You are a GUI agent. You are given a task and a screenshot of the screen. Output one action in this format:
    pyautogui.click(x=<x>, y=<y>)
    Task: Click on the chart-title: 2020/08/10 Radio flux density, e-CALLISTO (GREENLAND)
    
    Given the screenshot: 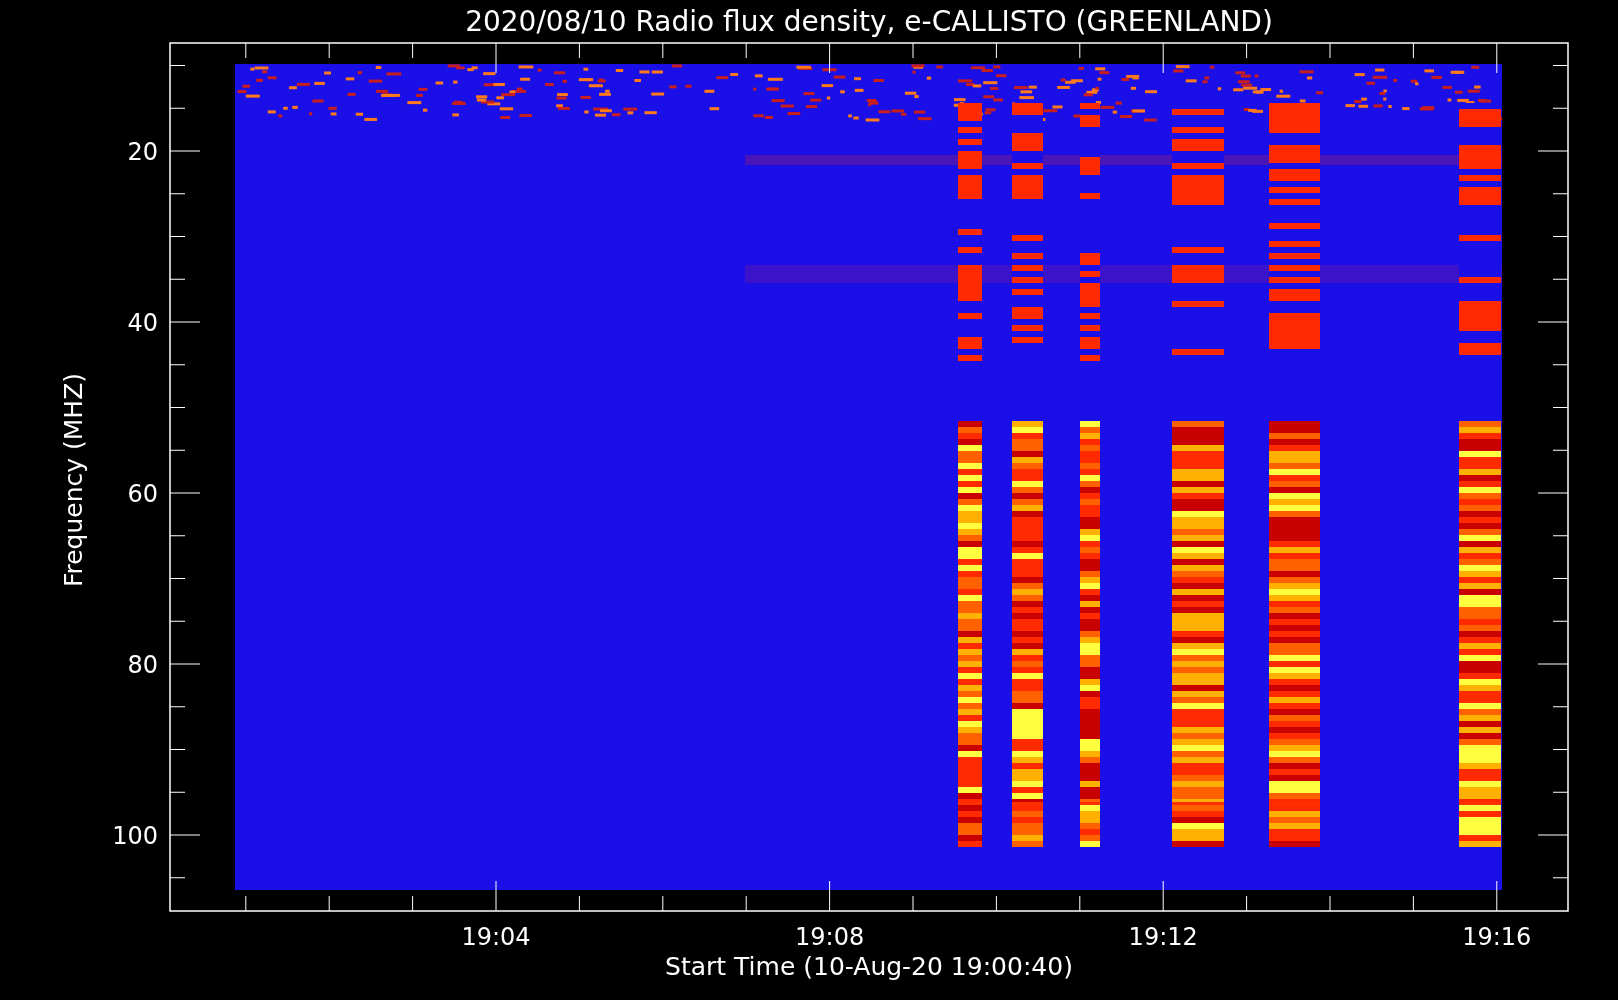 What is the action you would take?
    pyautogui.click(x=869, y=21)
    